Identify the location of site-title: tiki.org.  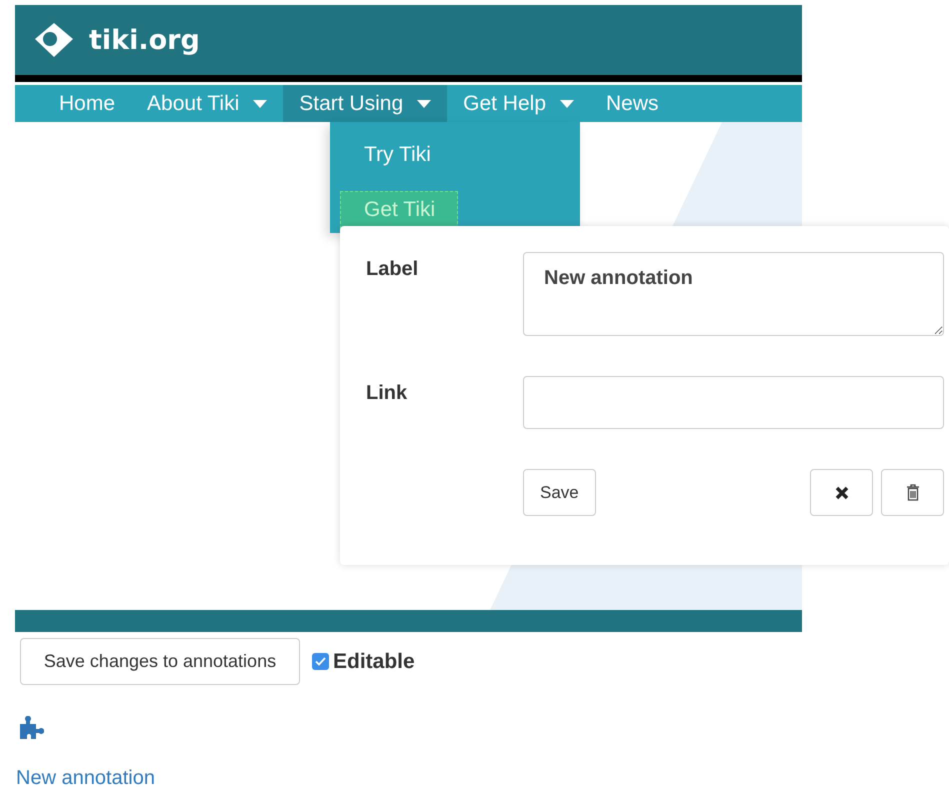
(144, 40).